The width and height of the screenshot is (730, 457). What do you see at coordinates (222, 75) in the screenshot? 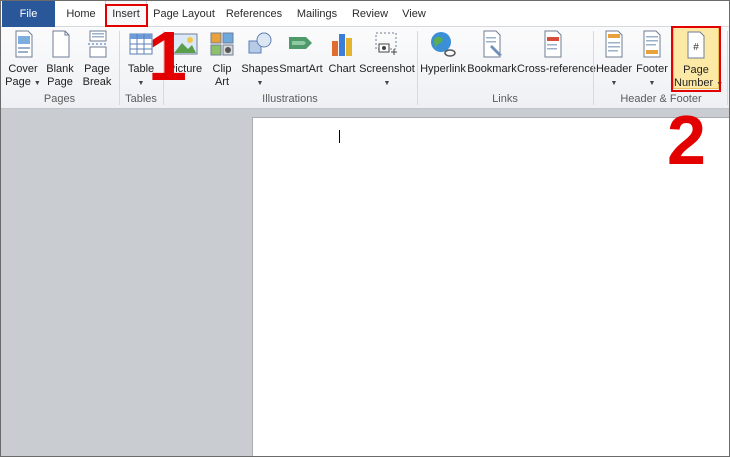
I see `clip-art-label: Clip Art` at bounding box center [222, 75].